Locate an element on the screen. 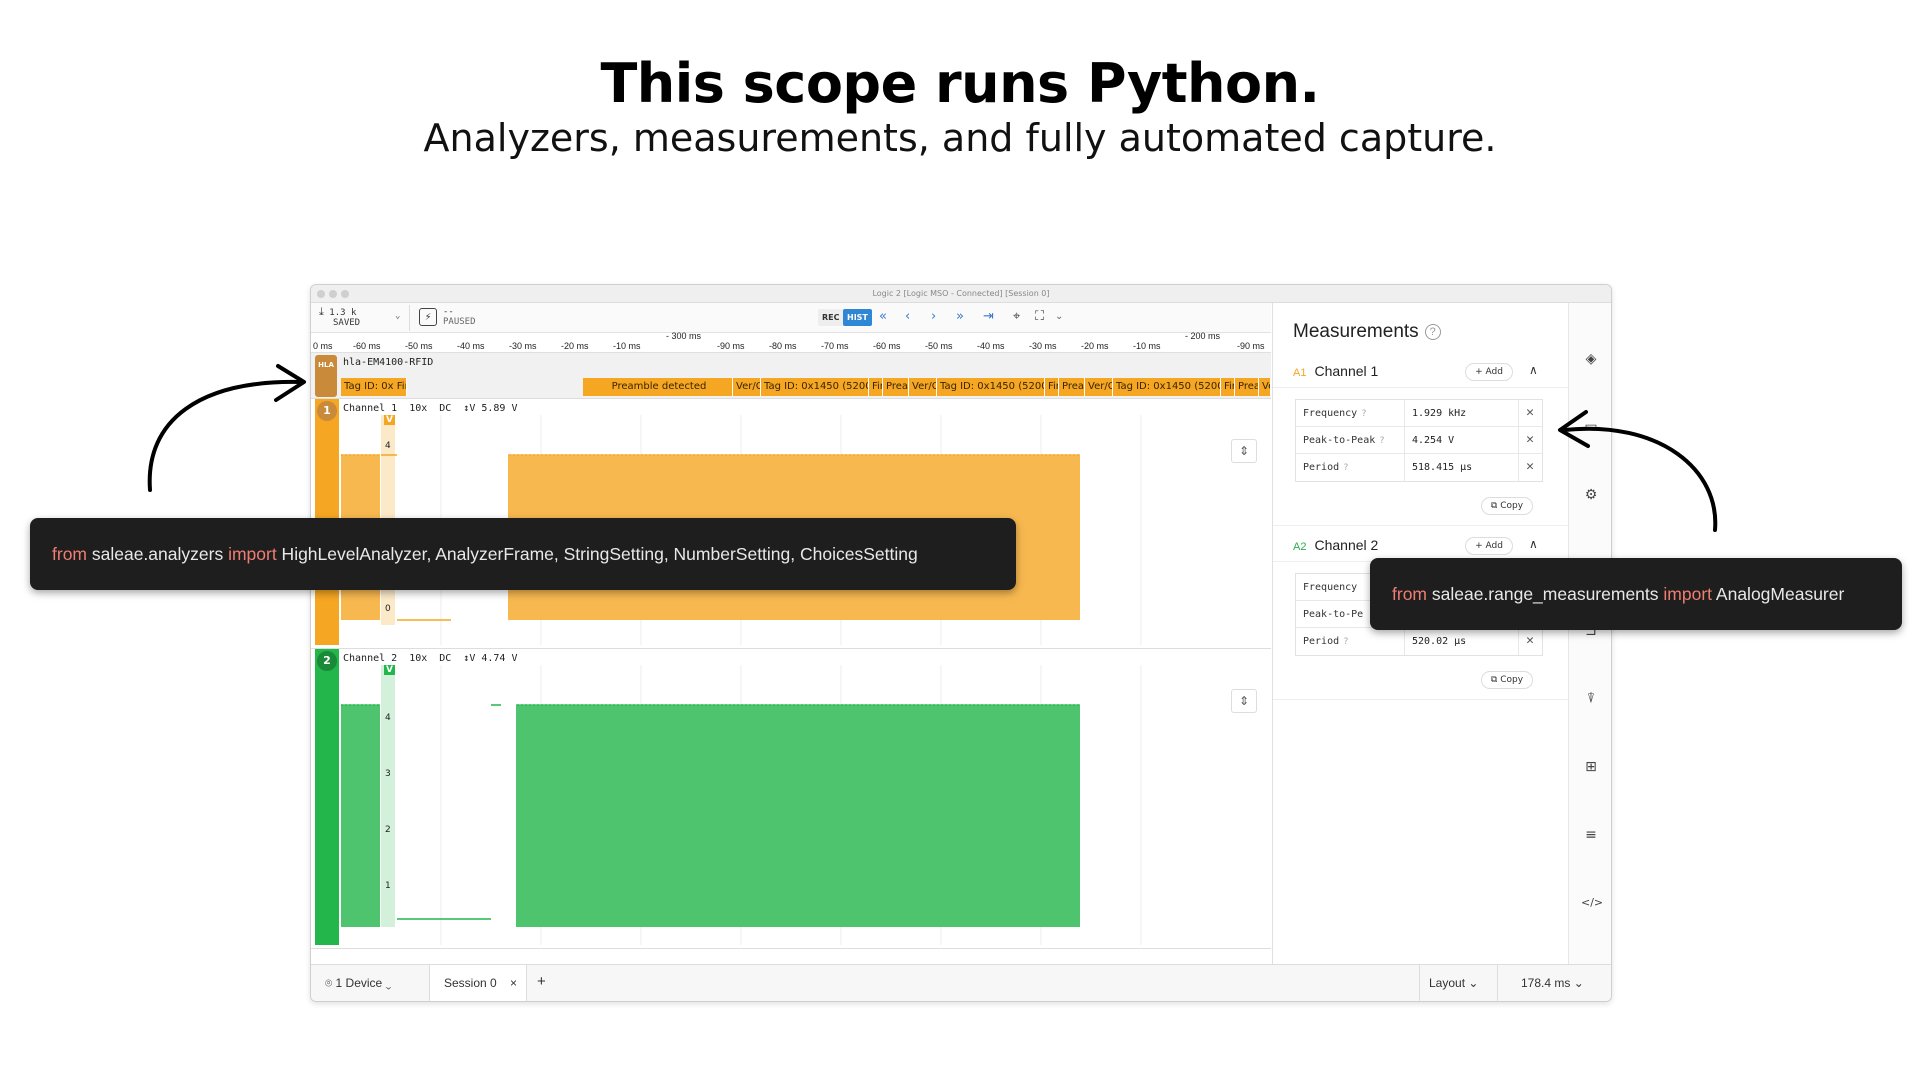 Image resolution: width=1920 pixels, height=1080 pixels. skip-end-icon: ⇥ is located at coordinates (988, 317).